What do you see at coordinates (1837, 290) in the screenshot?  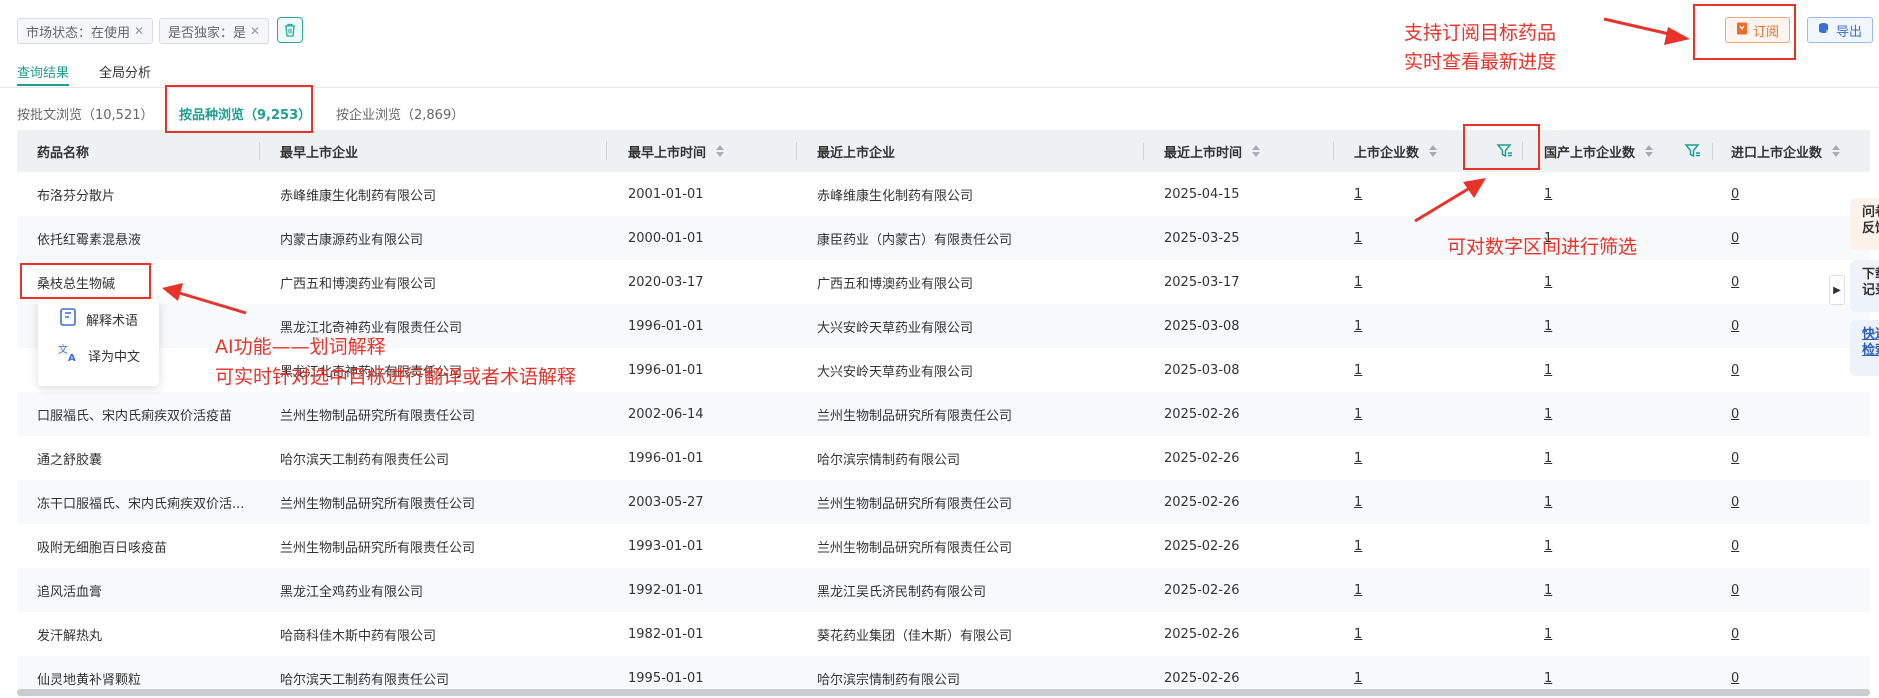 I see `panel-collapse-icon: ▶` at bounding box center [1837, 290].